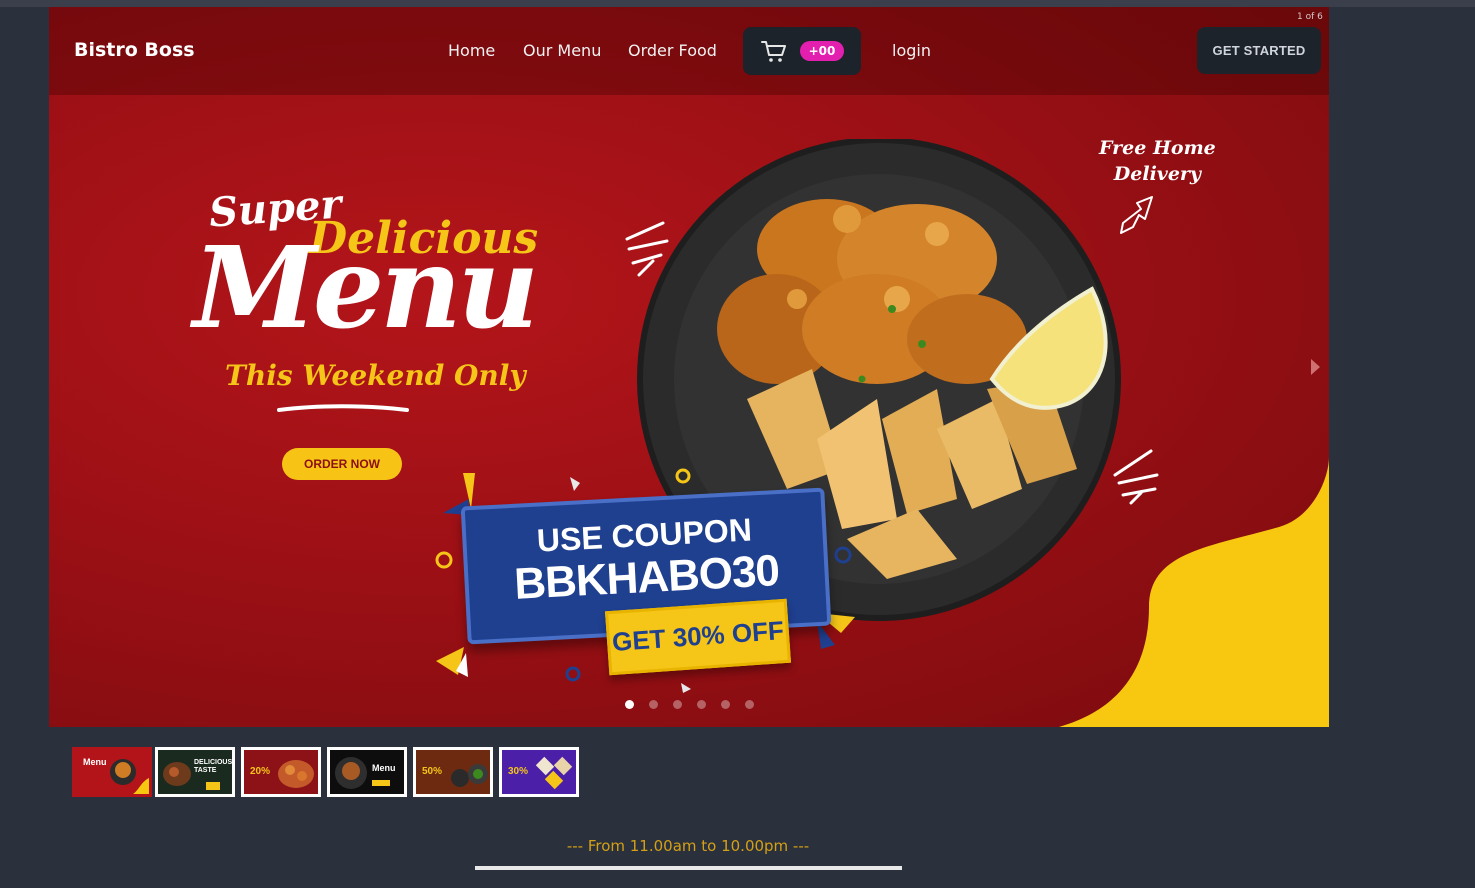 The width and height of the screenshot is (1475, 888). What do you see at coordinates (471, 50) in the screenshot?
I see `nav-link-home: Home` at bounding box center [471, 50].